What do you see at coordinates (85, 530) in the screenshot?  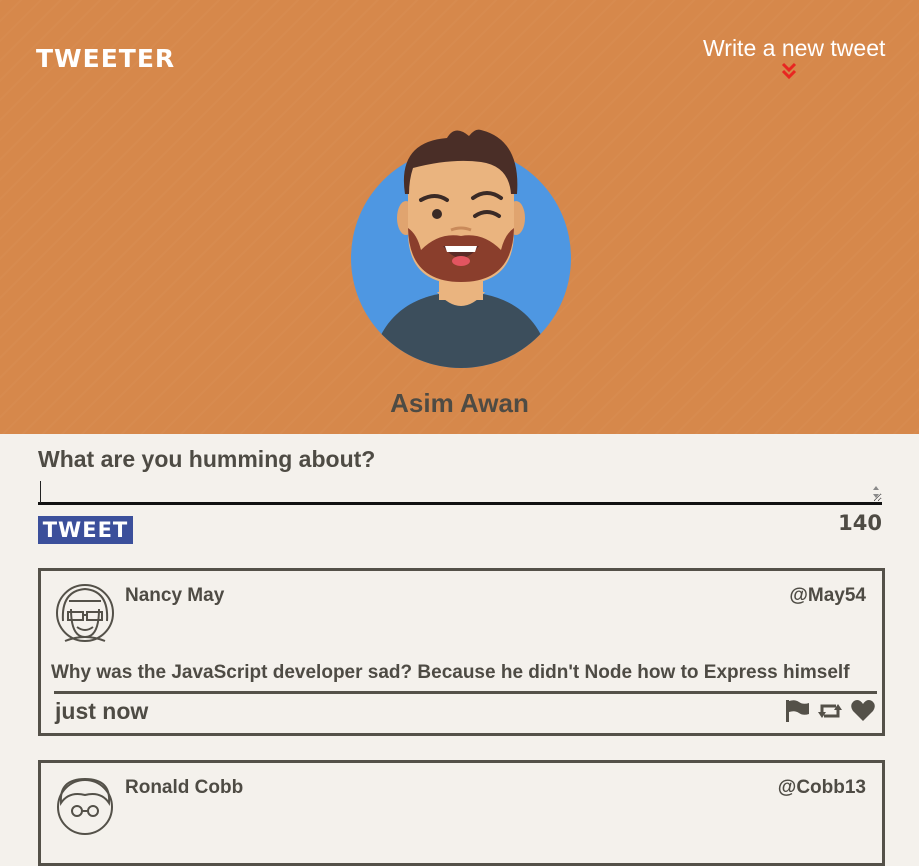 I see `tweet-button: TWEET` at bounding box center [85, 530].